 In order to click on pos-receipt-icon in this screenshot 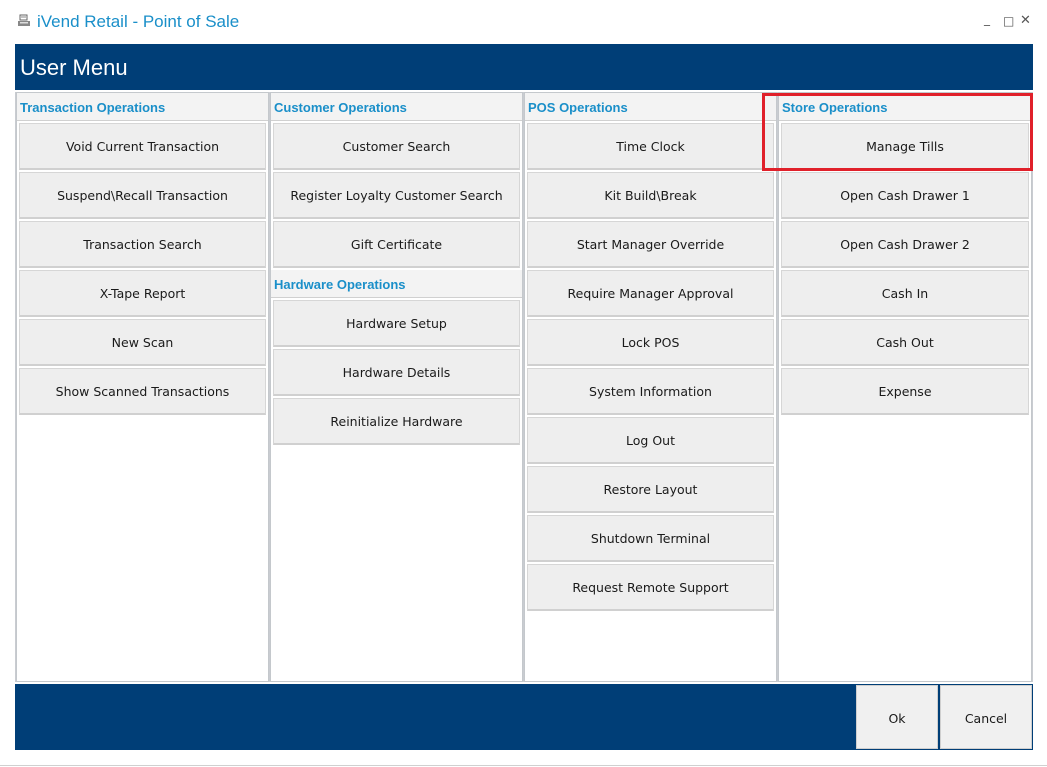, I will do `click(24, 20)`.